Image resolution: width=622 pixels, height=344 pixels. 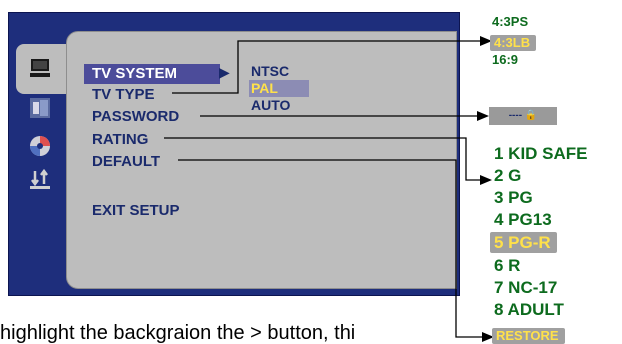 I want to click on rating-option-pg-r: 5 PG-R, so click(x=523, y=242).